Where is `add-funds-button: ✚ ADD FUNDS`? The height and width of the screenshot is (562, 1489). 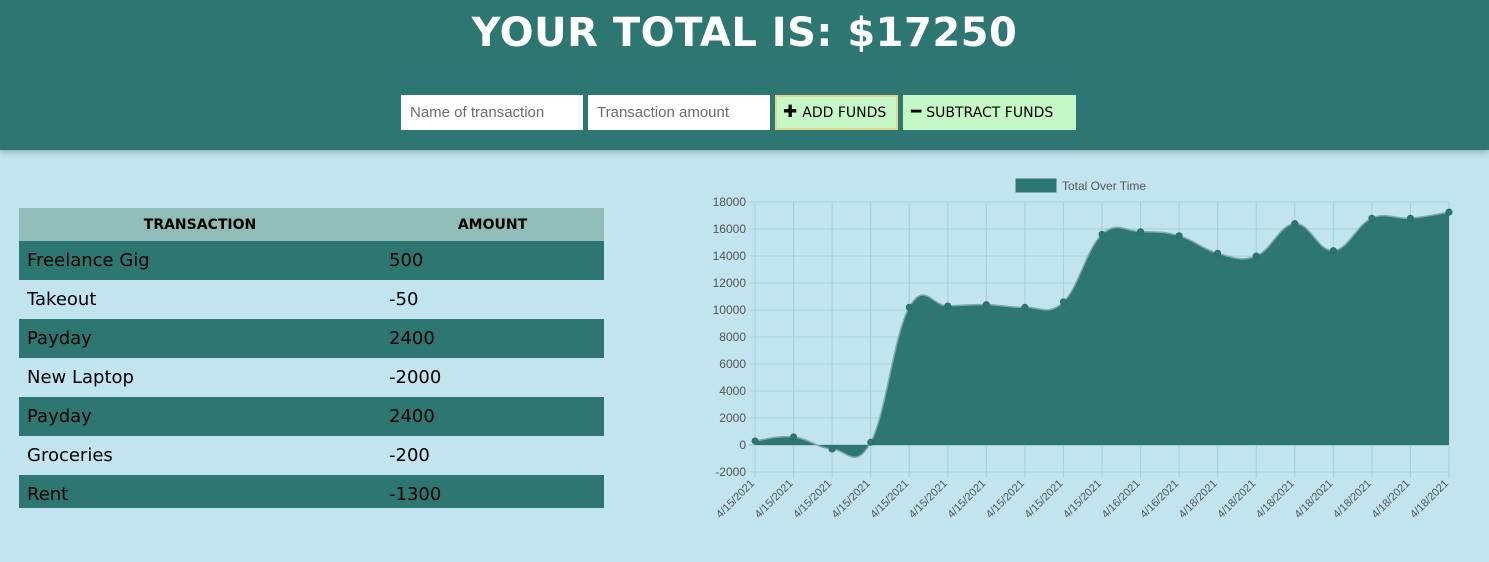 add-funds-button: ✚ ADD FUNDS is located at coordinates (836, 112).